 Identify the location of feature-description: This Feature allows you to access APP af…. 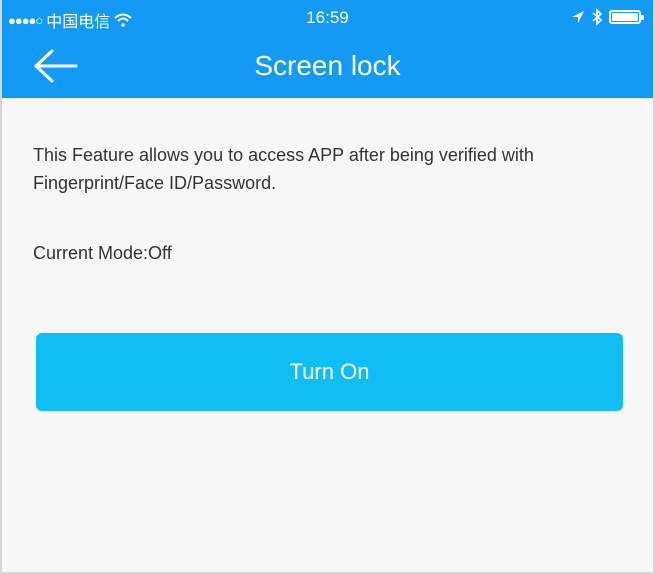
(283, 169).